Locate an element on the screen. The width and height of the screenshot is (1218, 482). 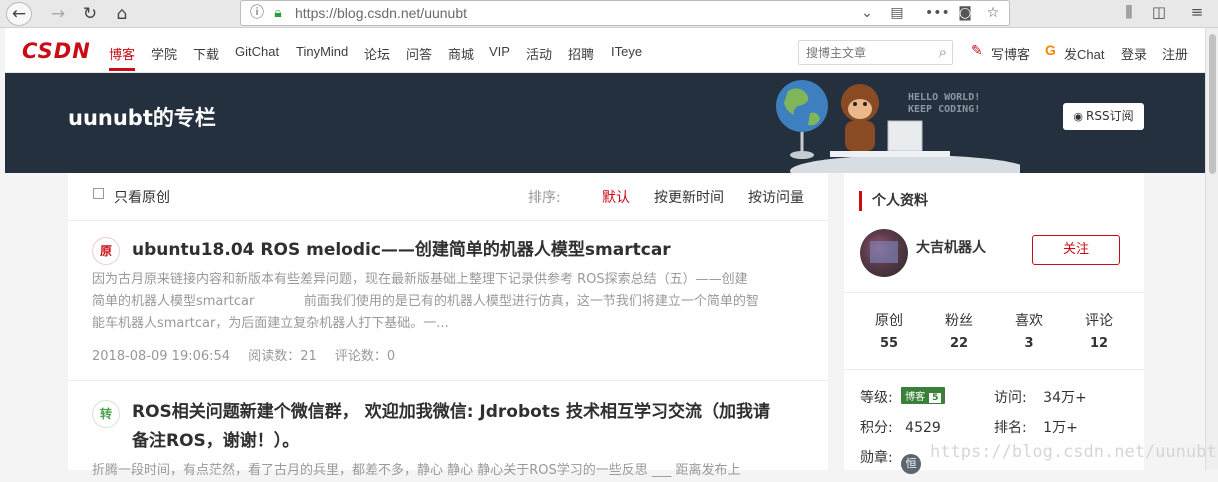
read-count: 阅读数：21 is located at coordinates (282, 356).